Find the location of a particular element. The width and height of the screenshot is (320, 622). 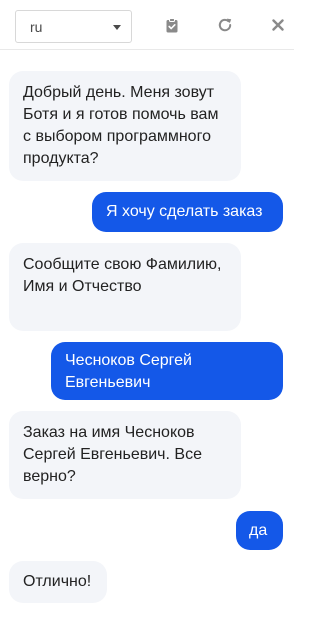

chevron-down-icon is located at coordinates (117, 27).